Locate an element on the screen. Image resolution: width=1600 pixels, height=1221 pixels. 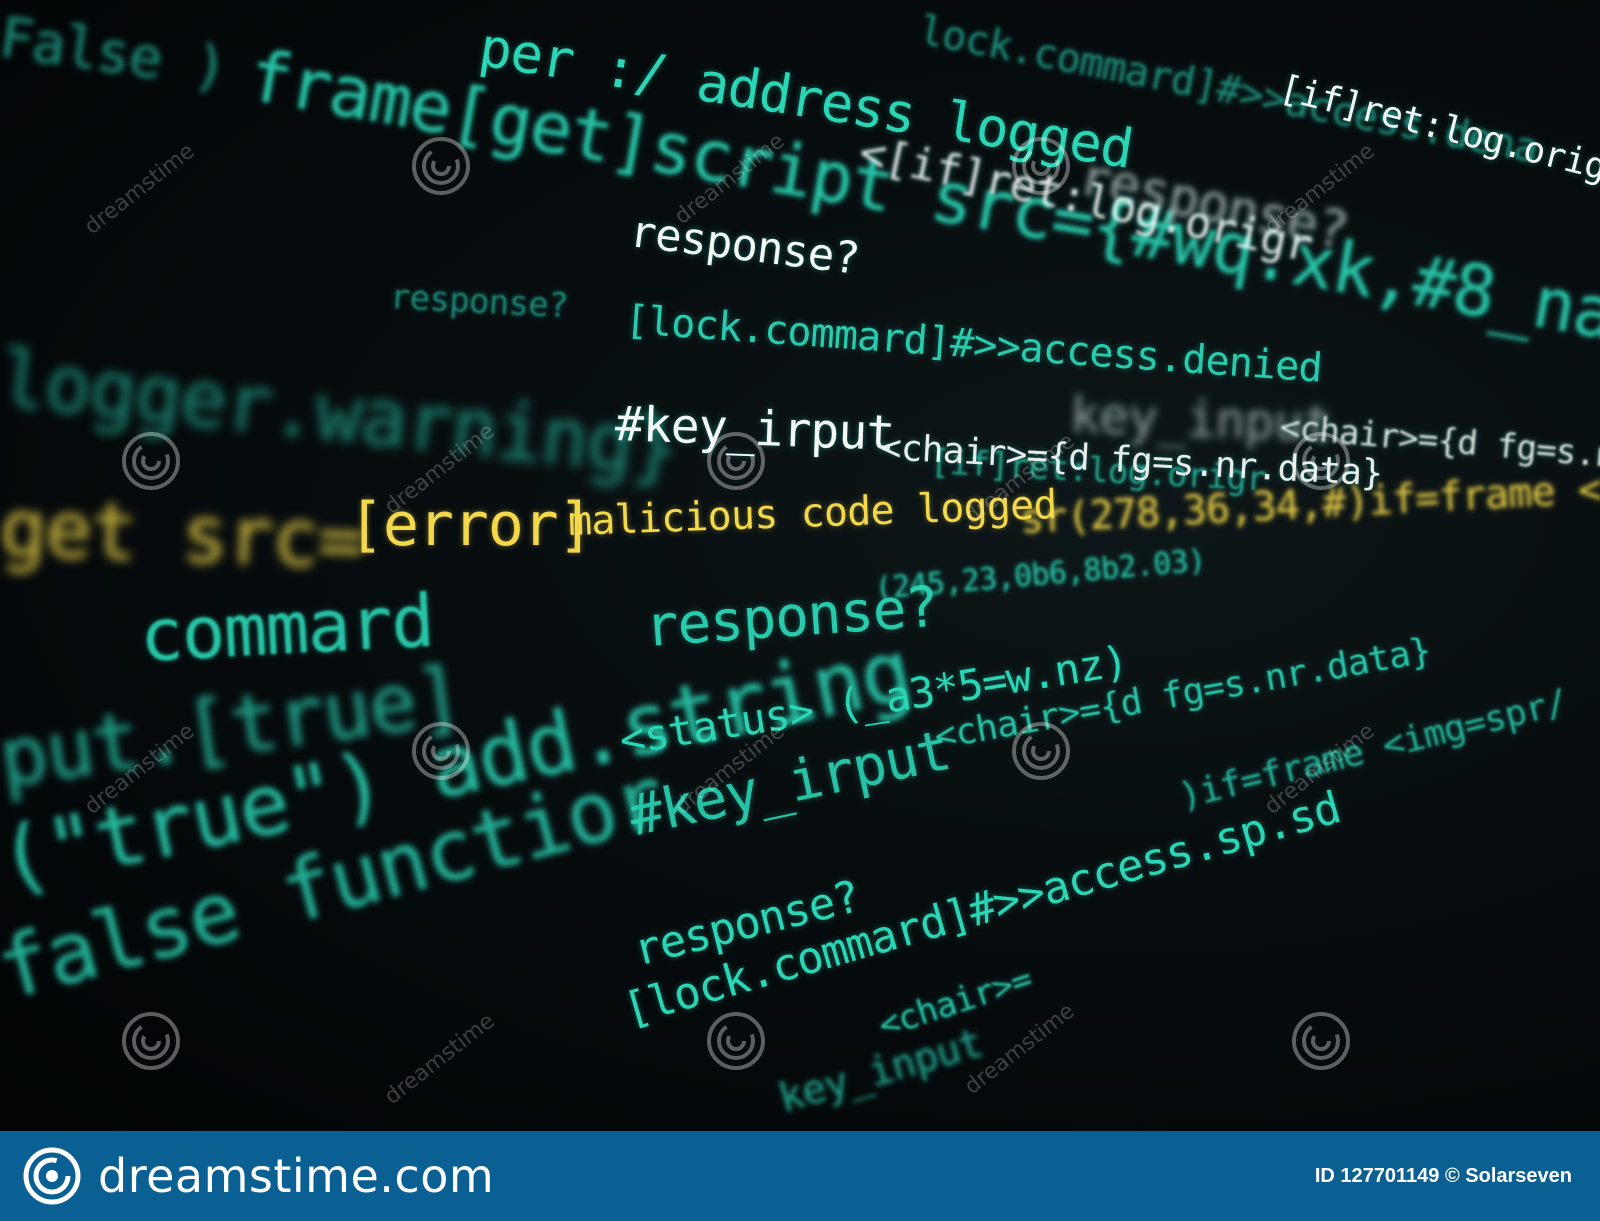
dreamstime-swirl-logo-icon is located at coordinates (52, 1176).